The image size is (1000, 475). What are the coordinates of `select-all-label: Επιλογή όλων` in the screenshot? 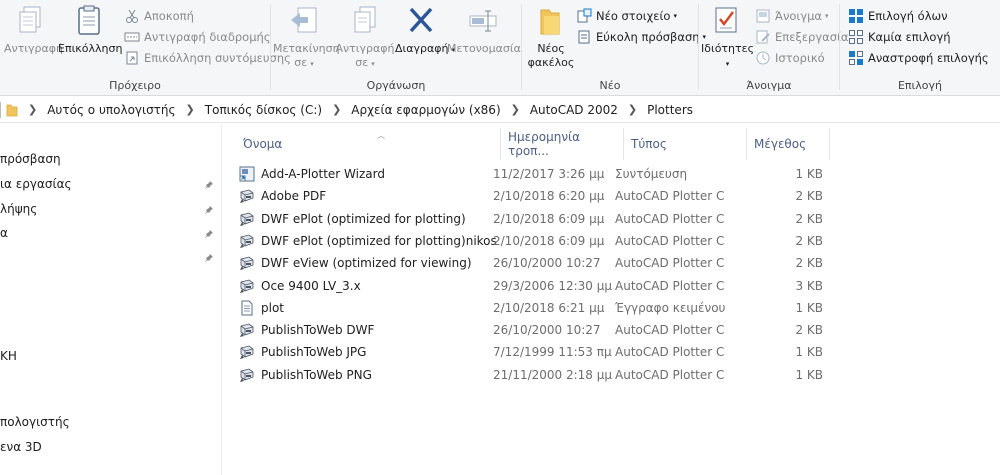 It's located at (908, 16).